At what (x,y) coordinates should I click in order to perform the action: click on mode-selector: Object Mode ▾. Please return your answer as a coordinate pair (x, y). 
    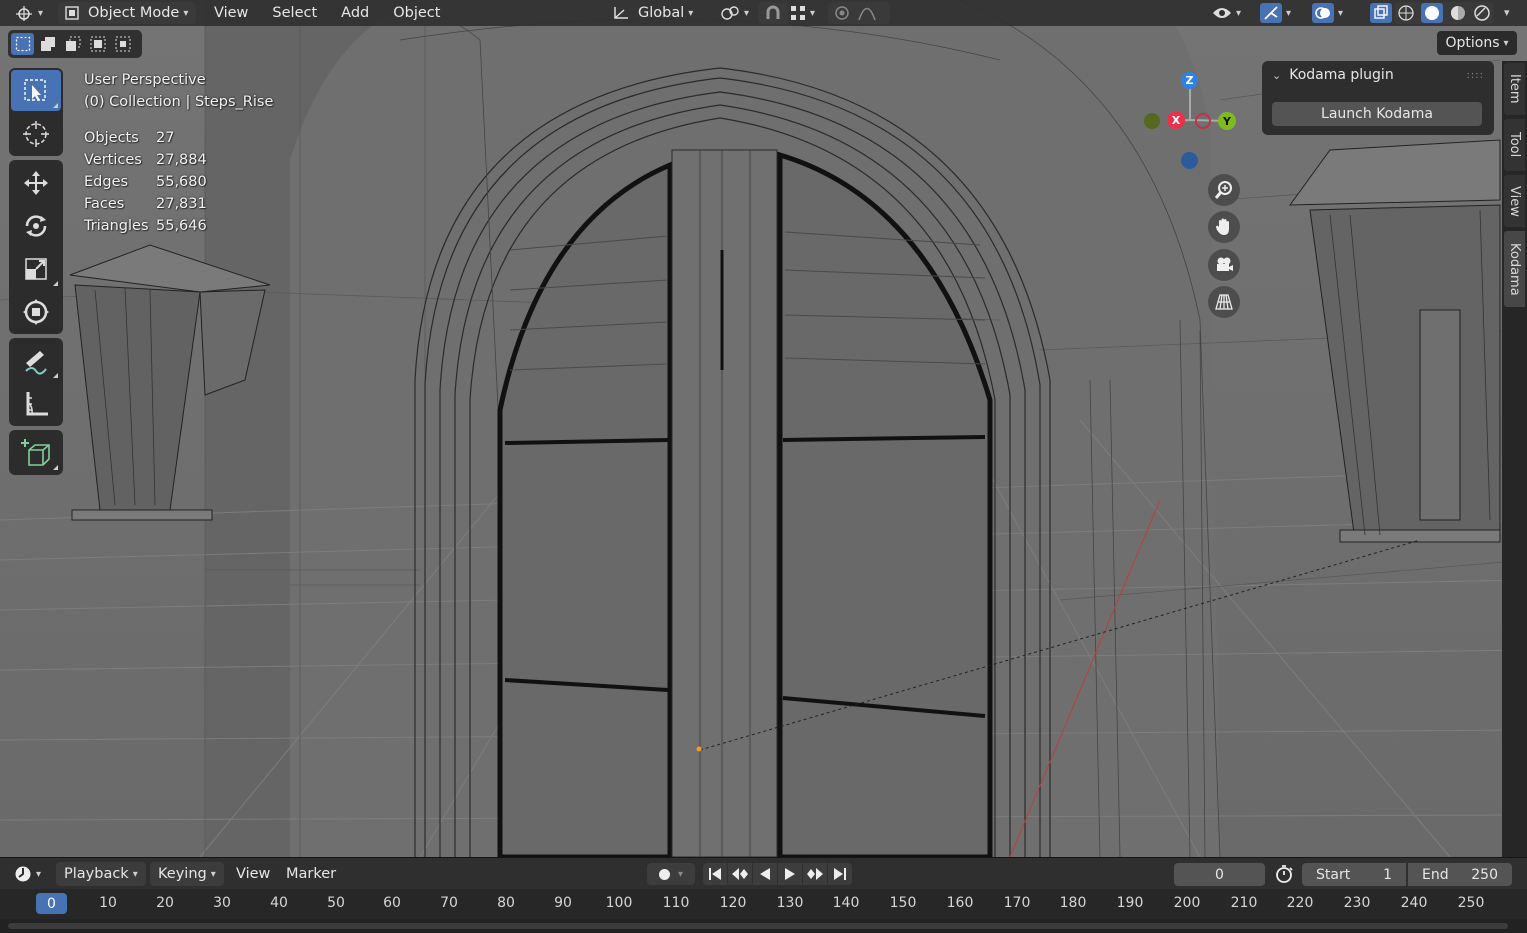
    Looking at the image, I should click on (127, 13).